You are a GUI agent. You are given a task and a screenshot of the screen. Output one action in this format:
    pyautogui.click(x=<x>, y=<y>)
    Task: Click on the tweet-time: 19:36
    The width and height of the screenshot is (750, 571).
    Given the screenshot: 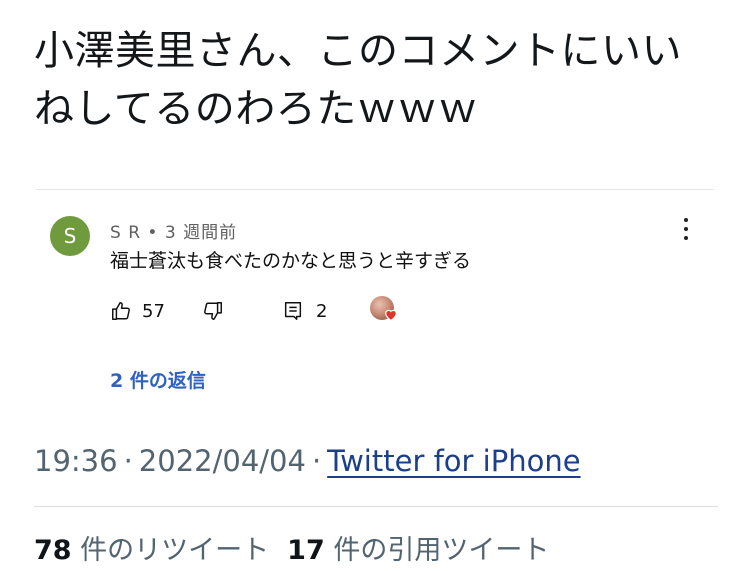 What is the action you would take?
    pyautogui.click(x=76, y=461)
    